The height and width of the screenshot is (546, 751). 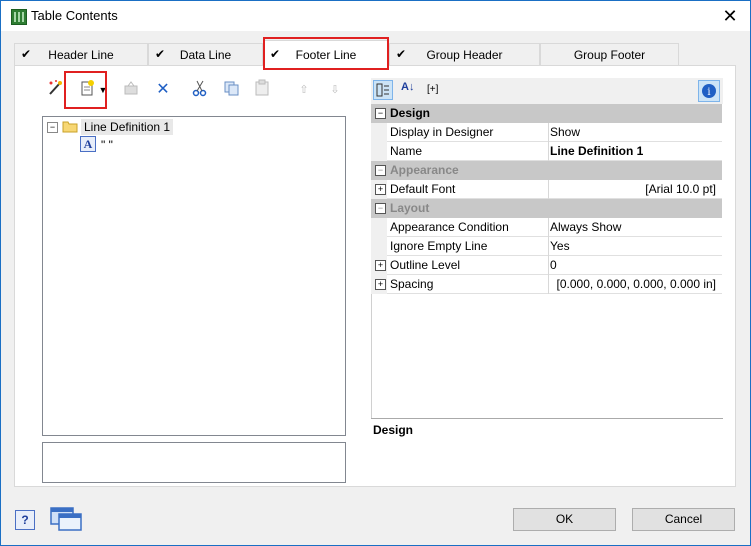 What do you see at coordinates (636, 284) in the screenshot?
I see `property-value: [0.000, 0.000, 0.000, 0.000 in]` at bounding box center [636, 284].